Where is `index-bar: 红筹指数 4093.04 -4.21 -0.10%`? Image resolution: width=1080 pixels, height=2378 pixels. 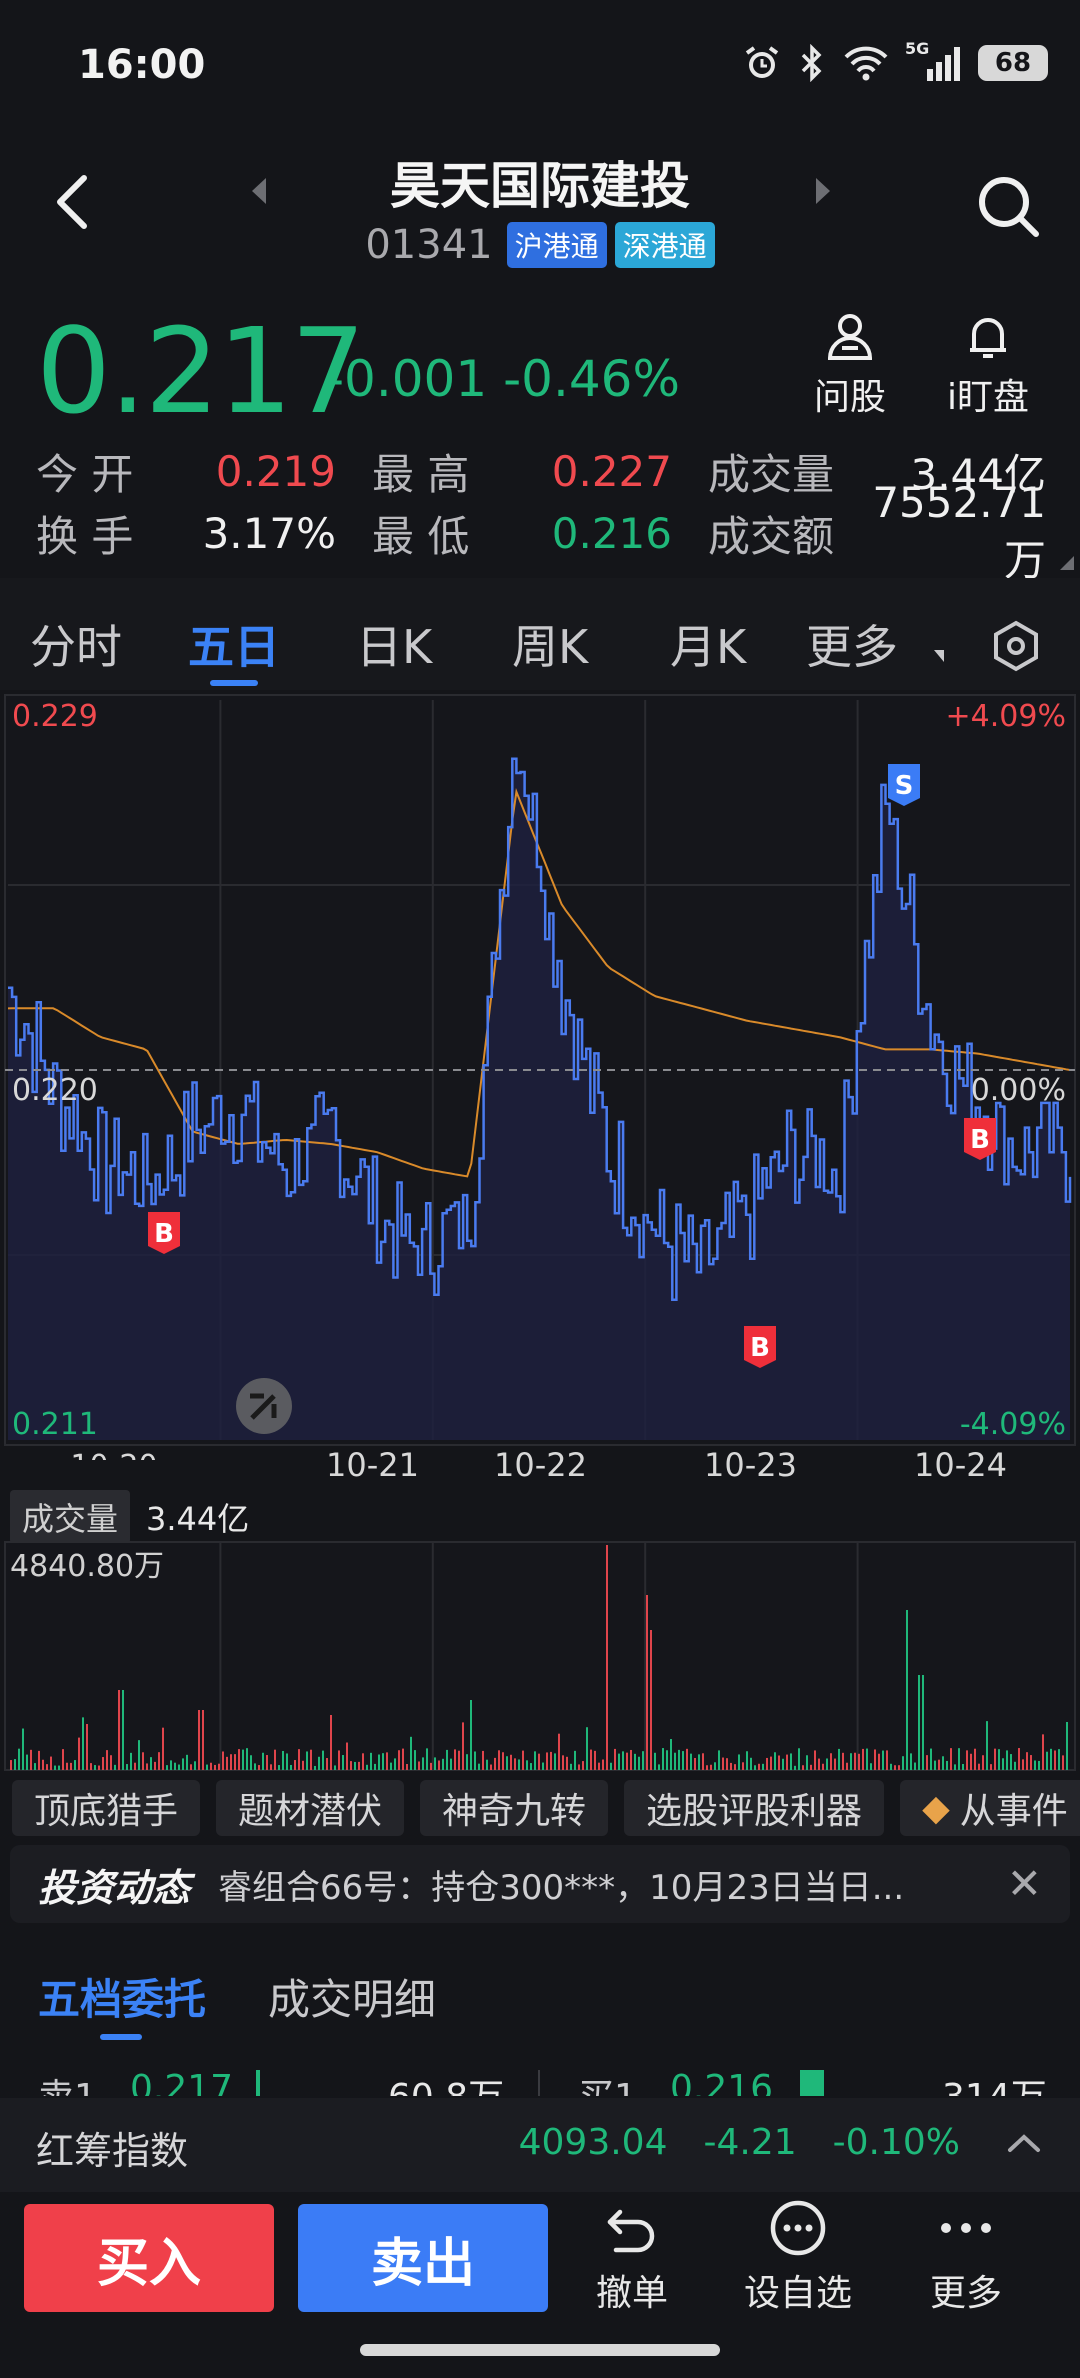 index-bar: 红筹指数 4093.04 -4.21 -0.10% is located at coordinates (540, 2145).